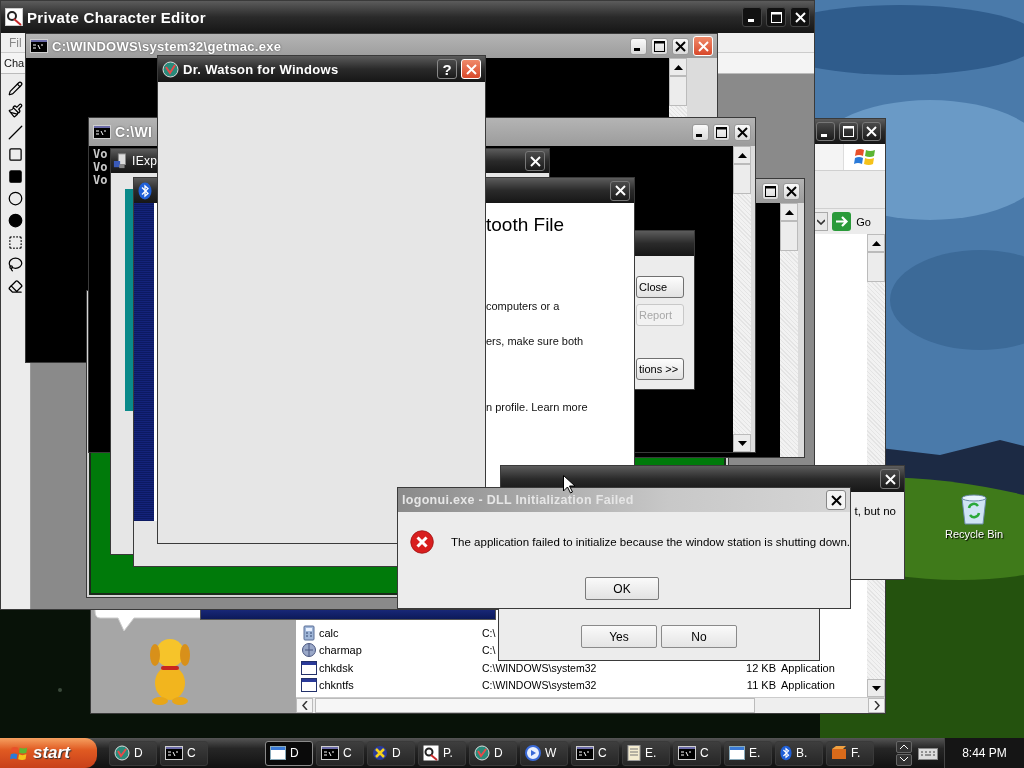 The height and width of the screenshot is (768, 1024). Describe the element at coordinates (660, 369) in the screenshot. I see `dialog-button: tions >>` at that location.